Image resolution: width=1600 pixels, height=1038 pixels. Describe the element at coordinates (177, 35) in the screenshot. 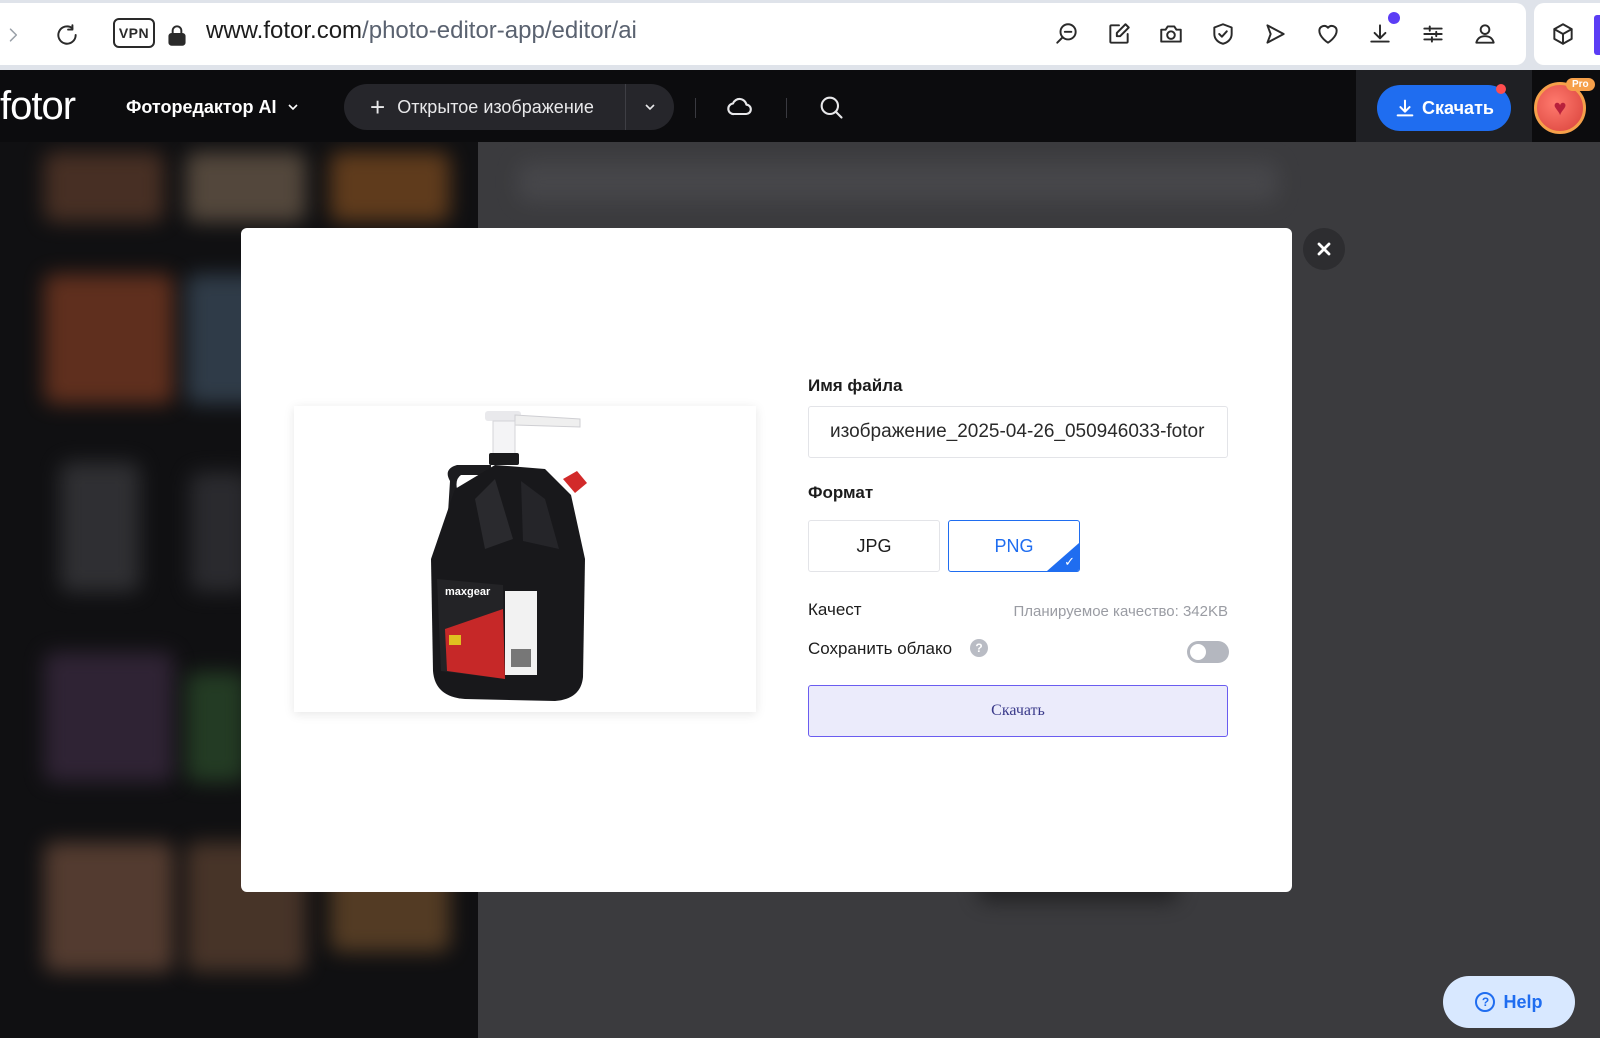

I see `lock-icon` at that location.